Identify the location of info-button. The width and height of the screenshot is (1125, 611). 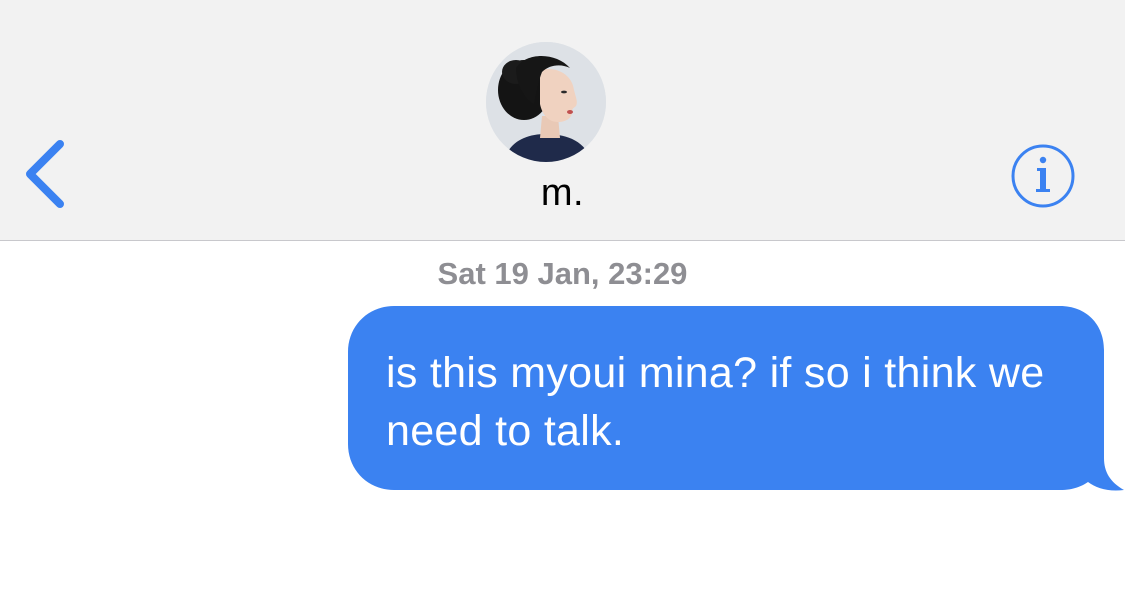
(1043, 176).